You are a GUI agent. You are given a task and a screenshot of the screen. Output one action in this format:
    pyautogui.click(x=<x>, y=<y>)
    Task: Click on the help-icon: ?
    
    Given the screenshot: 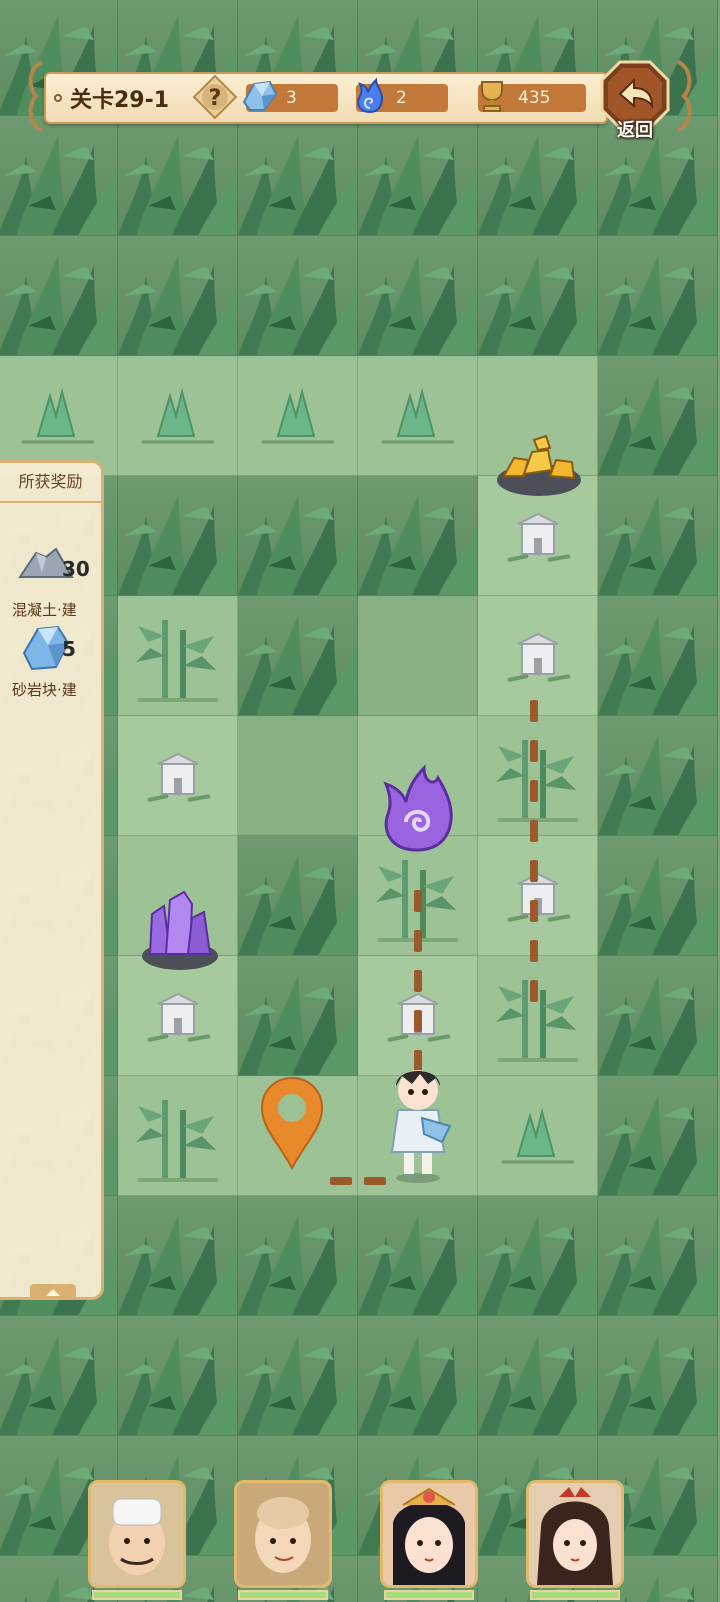 What is the action you would take?
    pyautogui.click(x=215, y=98)
    